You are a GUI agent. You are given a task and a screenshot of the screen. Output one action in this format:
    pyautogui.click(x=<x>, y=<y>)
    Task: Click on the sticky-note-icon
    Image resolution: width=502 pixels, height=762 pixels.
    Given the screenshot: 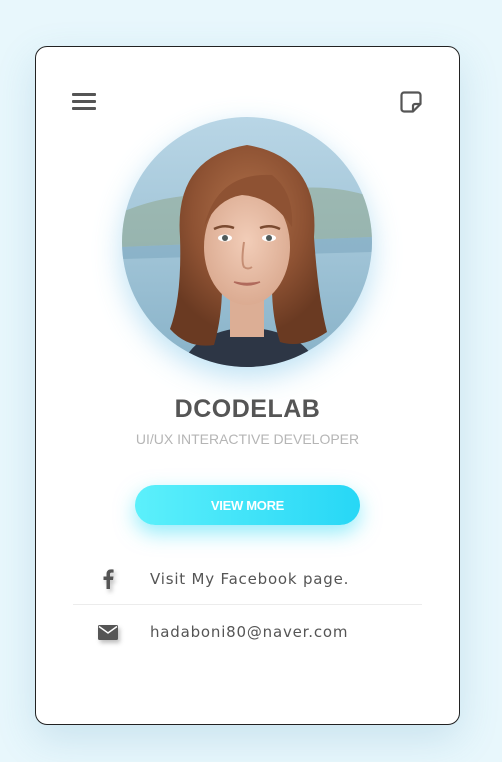 What is the action you would take?
    pyautogui.click(x=411, y=102)
    